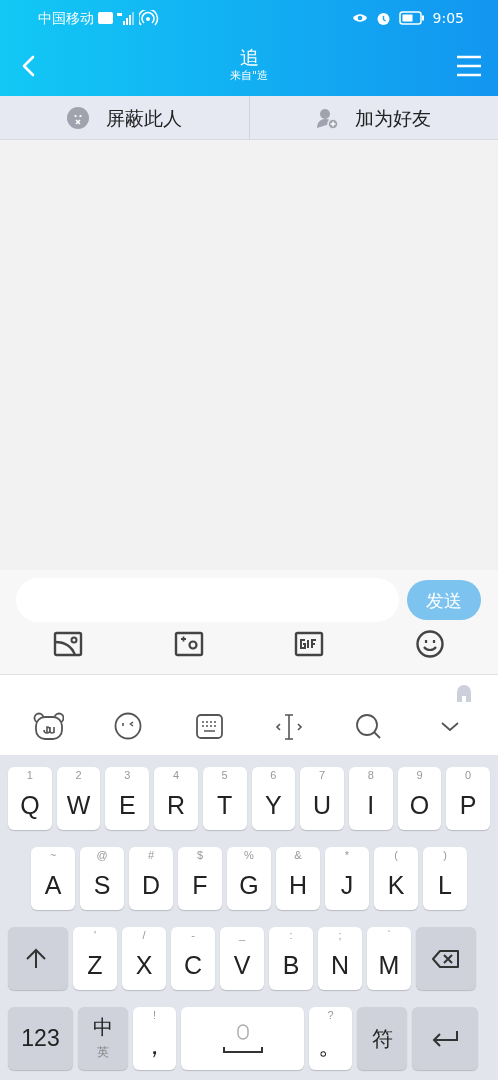  What do you see at coordinates (448, 18) in the screenshot?
I see `clock-time: 9:05` at bounding box center [448, 18].